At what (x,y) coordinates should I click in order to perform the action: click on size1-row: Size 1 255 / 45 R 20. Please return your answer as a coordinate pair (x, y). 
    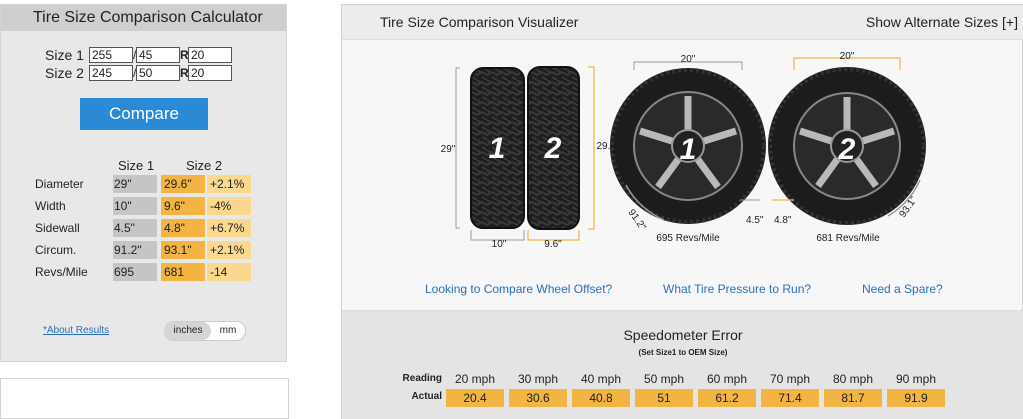
    Looking at the image, I should click on (138, 55).